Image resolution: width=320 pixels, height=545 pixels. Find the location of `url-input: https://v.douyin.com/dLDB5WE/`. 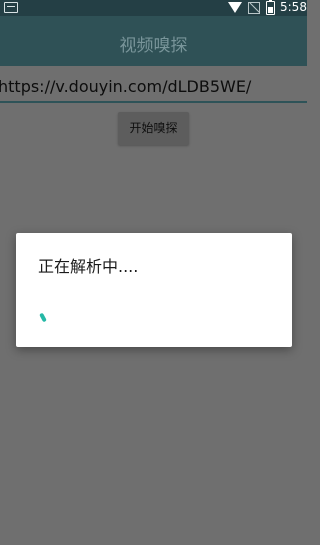

url-input: https://v.douyin.com/dLDB5WE/ is located at coordinates (153, 88).